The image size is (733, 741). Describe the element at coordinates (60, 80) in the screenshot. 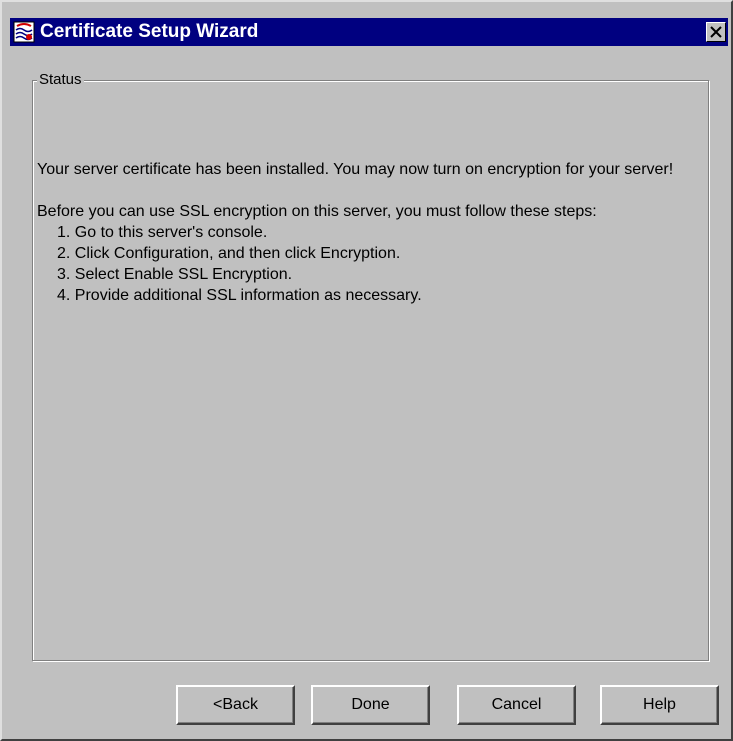

I see `status-group-label: Status` at that location.